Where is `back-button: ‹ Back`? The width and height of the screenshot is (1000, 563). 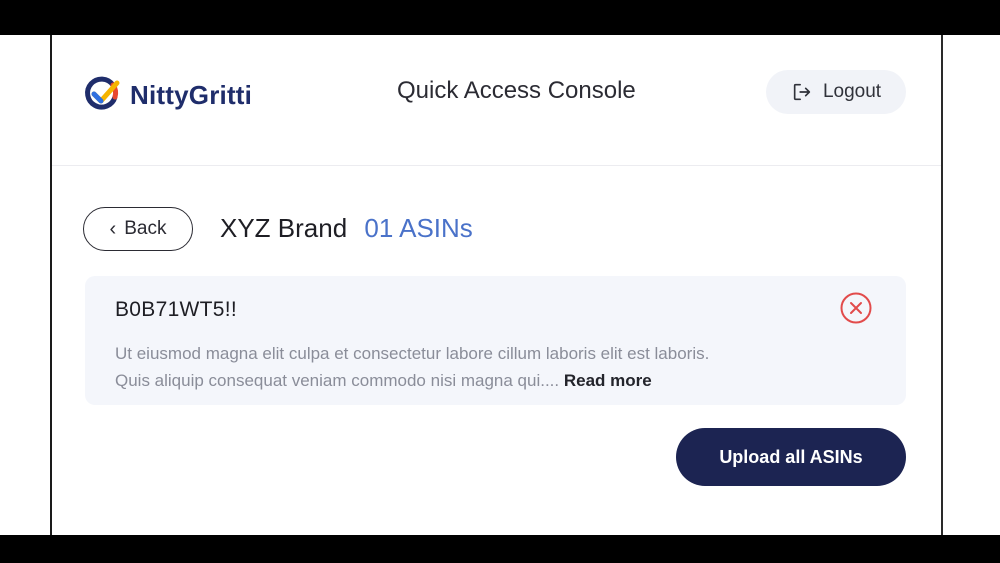
back-button: ‹ Back is located at coordinates (138, 229).